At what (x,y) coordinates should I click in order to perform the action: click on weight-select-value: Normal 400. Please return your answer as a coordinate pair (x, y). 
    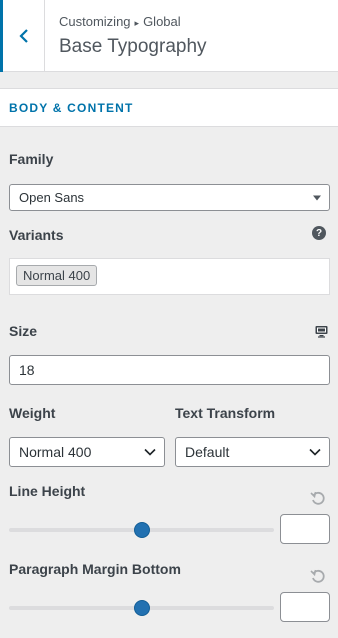
    Looking at the image, I should click on (55, 452).